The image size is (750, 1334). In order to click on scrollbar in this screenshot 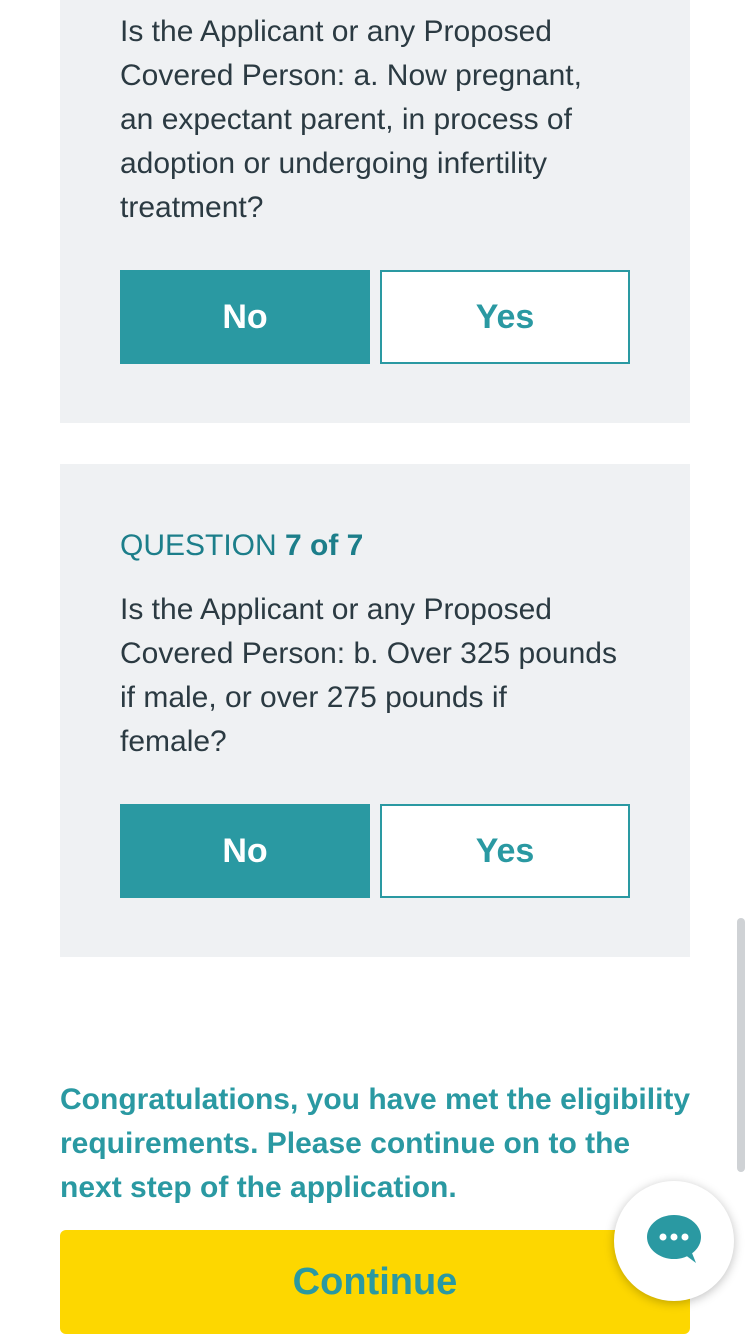, I will do `click(741, 1045)`.